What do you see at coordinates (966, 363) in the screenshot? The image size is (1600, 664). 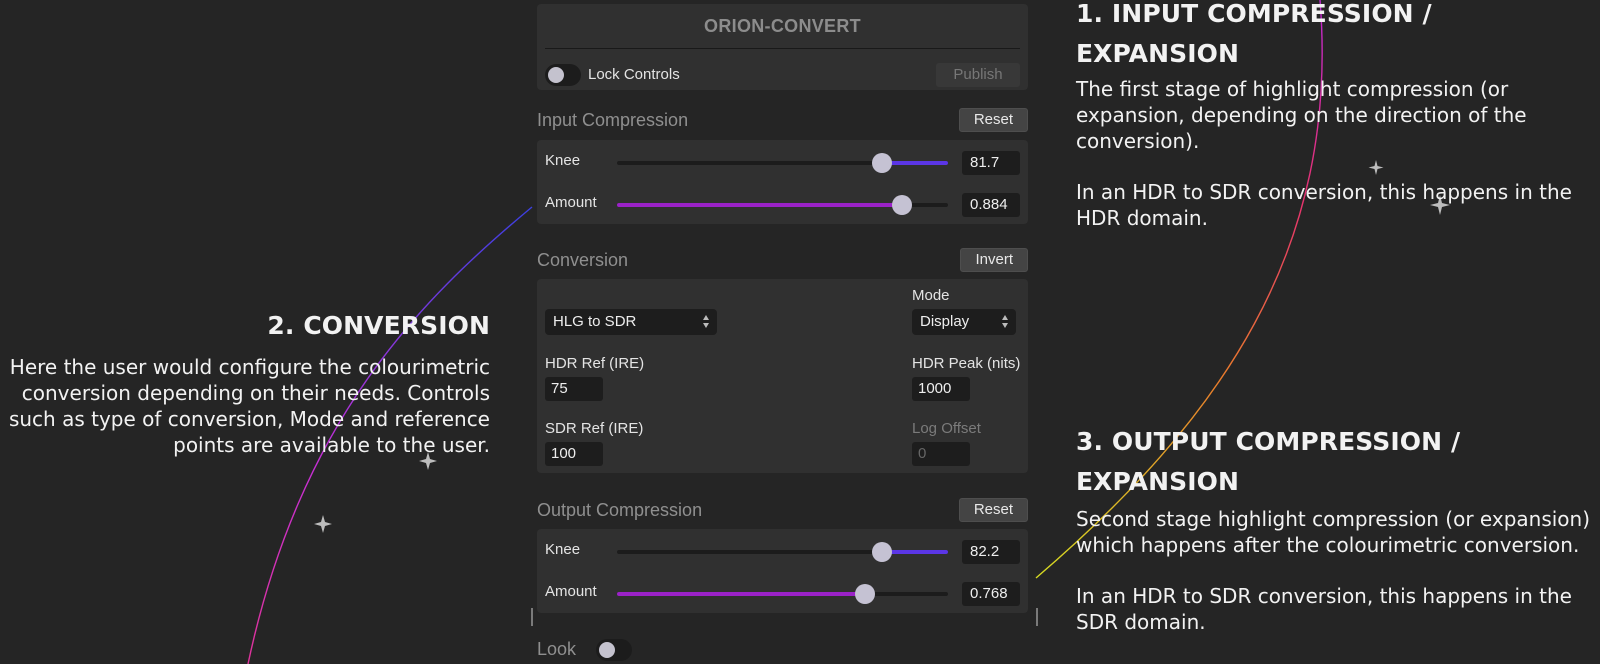 I see `hdr-peak-label: HDR Peak (nits)` at bounding box center [966, 363].